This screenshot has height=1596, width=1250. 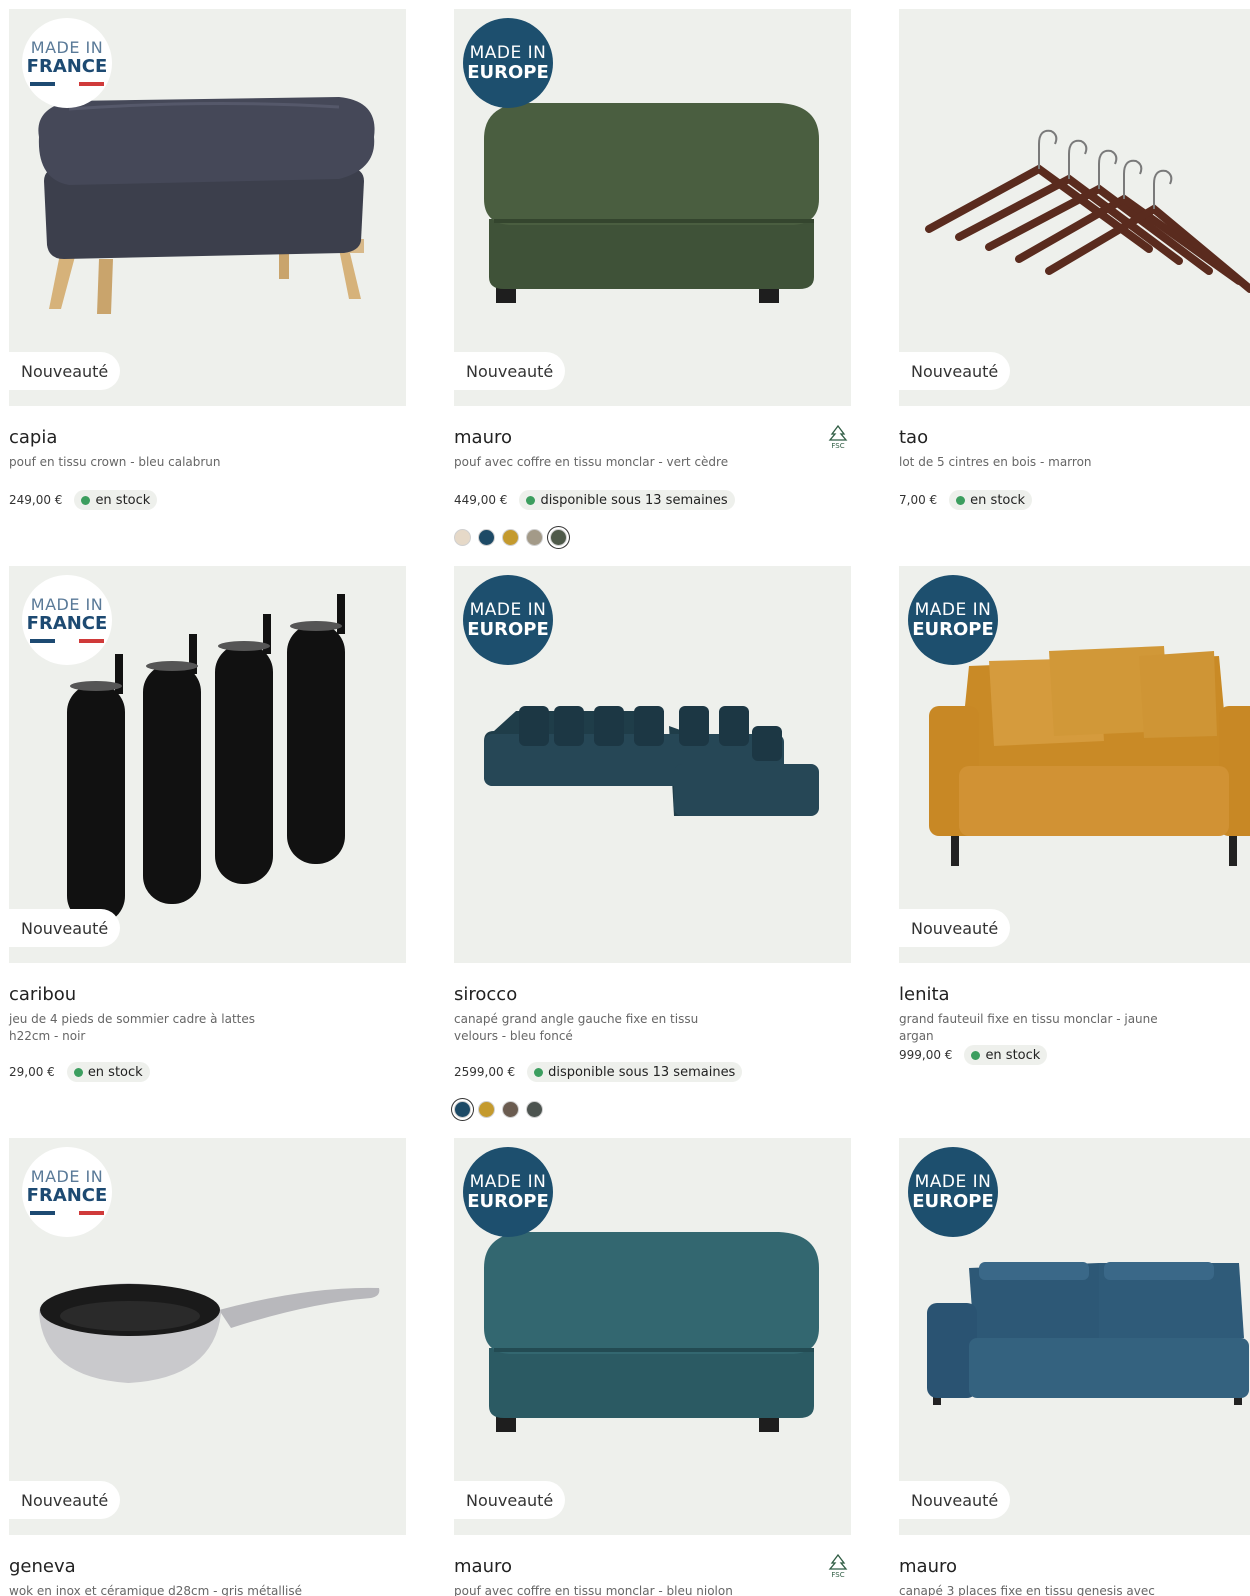 I want to click on price-line: 7,00 € en stock, so click(x=966, y=500).